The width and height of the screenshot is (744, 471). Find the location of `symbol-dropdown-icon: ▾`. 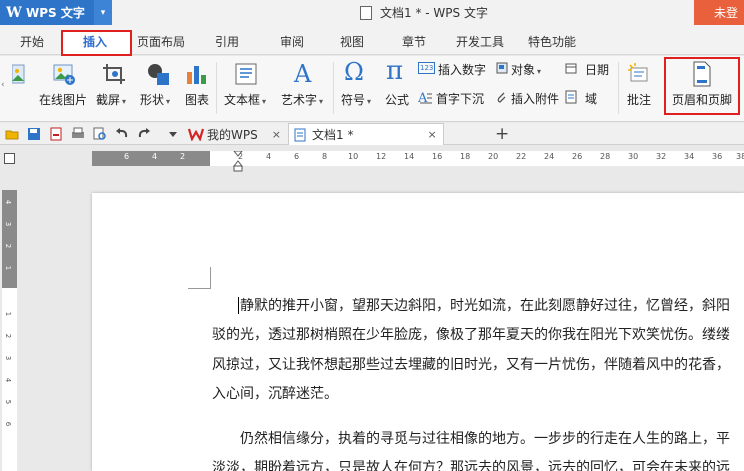

symbol-dropdown-icon: ▾ is located at coordinates (369, 101).